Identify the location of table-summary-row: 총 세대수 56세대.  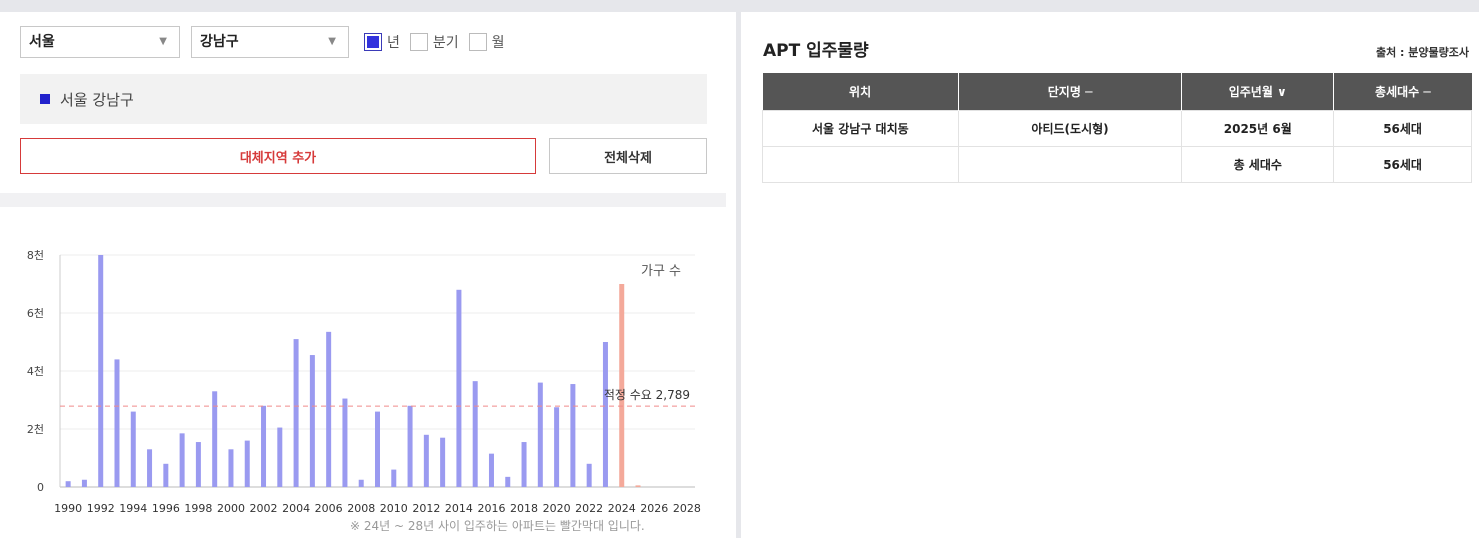
(1117, 164).